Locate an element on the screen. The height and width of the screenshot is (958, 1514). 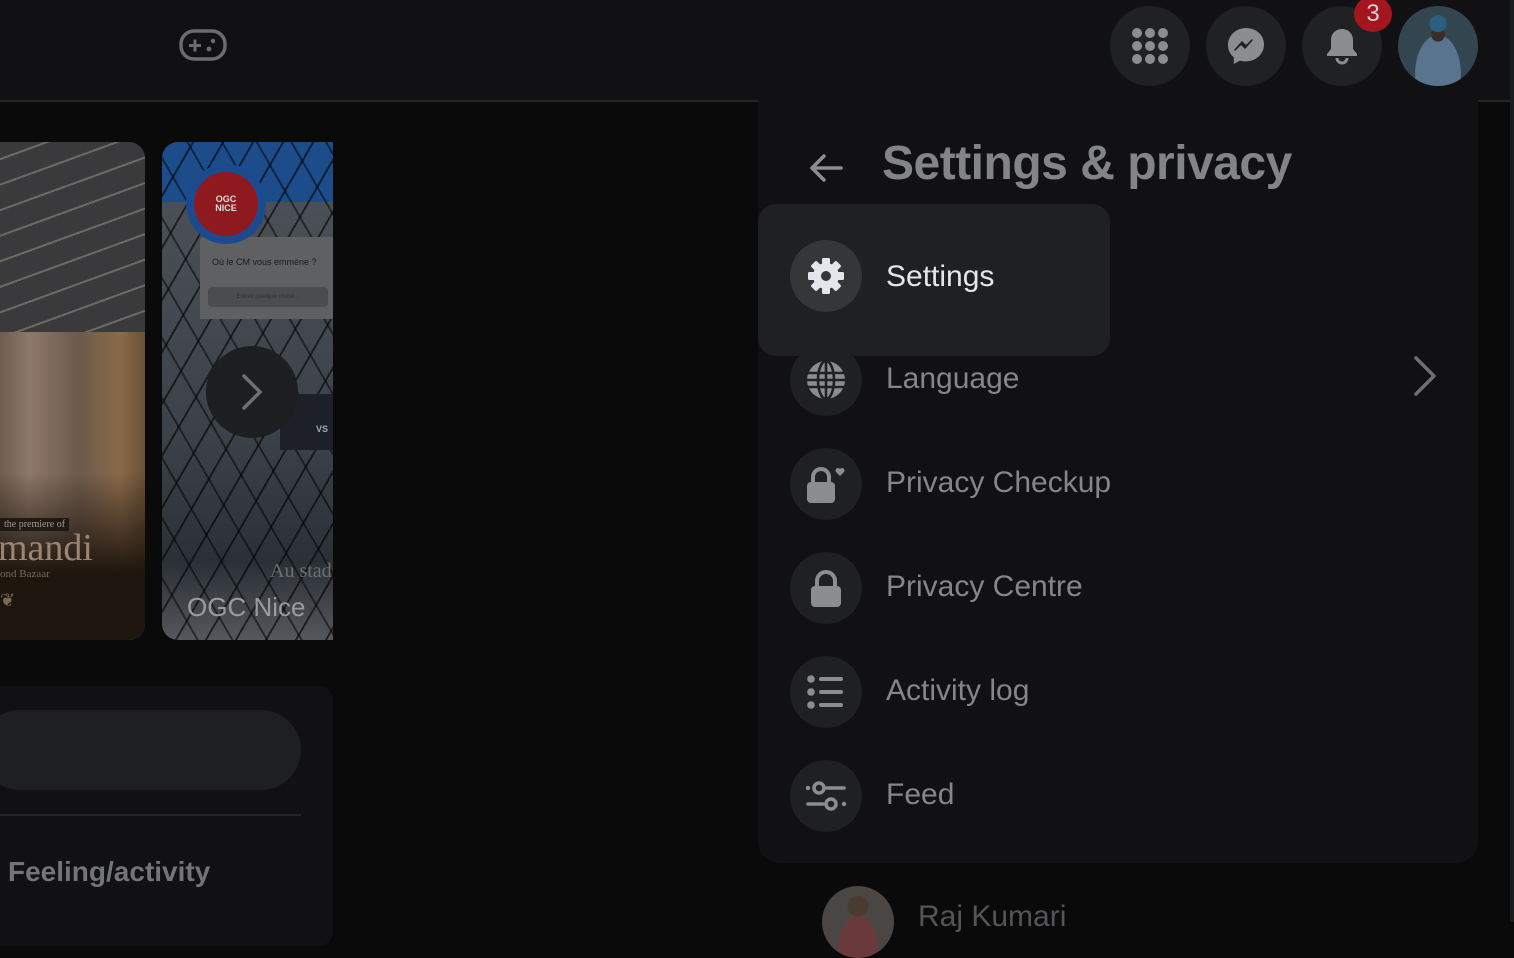
messenger-icon is located at coordinates (1246, 46).